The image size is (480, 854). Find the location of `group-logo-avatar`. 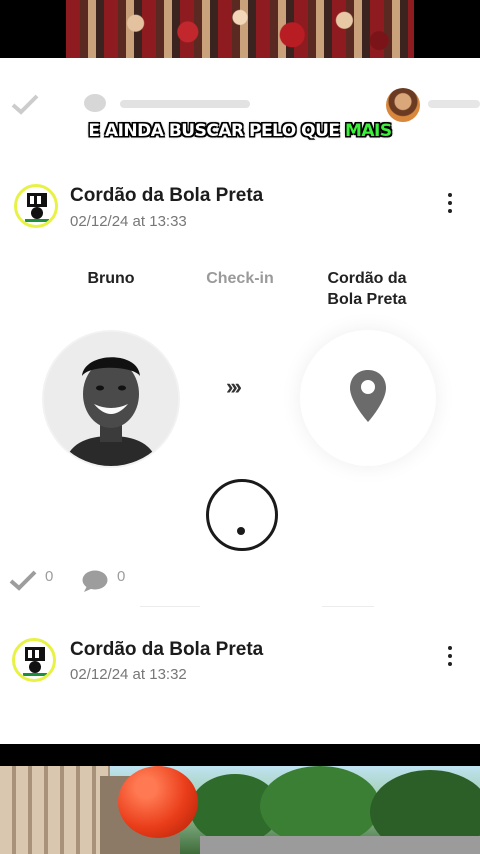

group-logo-avatar is located at coordinates (36, 206).